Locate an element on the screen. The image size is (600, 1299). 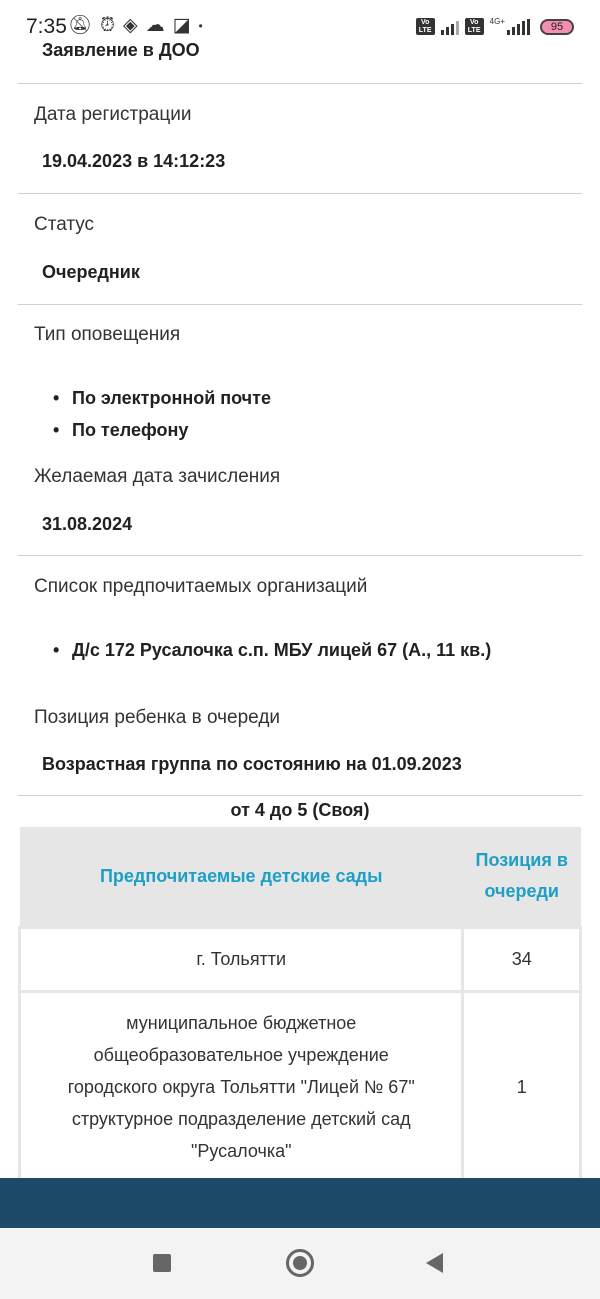
signal-icon is located at coordinates (449, 27).